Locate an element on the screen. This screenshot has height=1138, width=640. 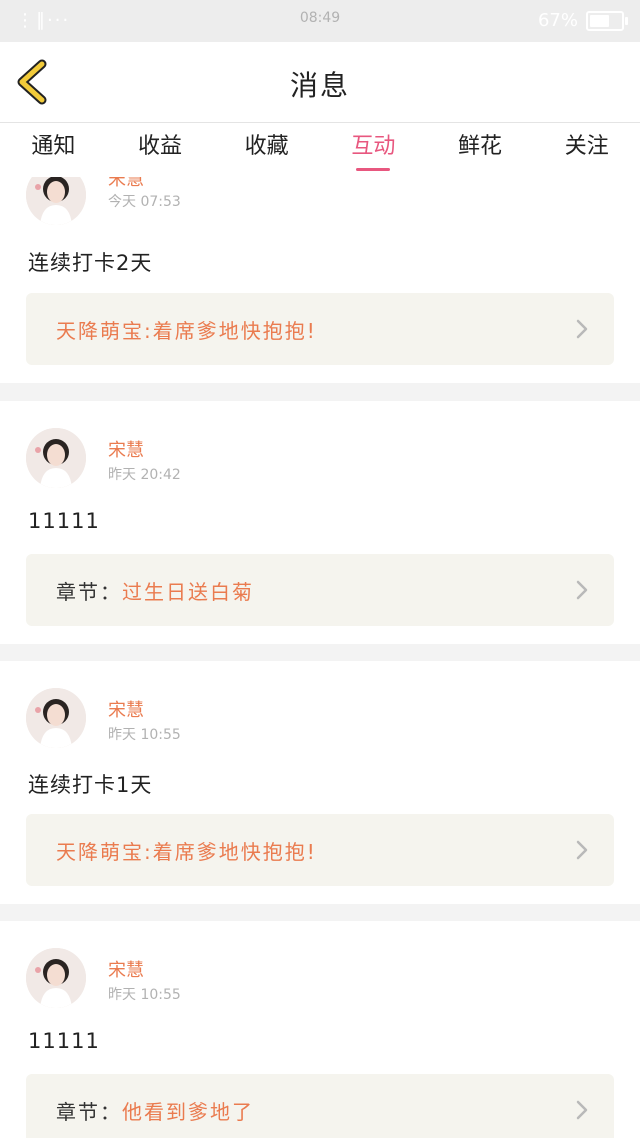
link-title: 他看到爹地了 is located at coordinates (188, 1112).